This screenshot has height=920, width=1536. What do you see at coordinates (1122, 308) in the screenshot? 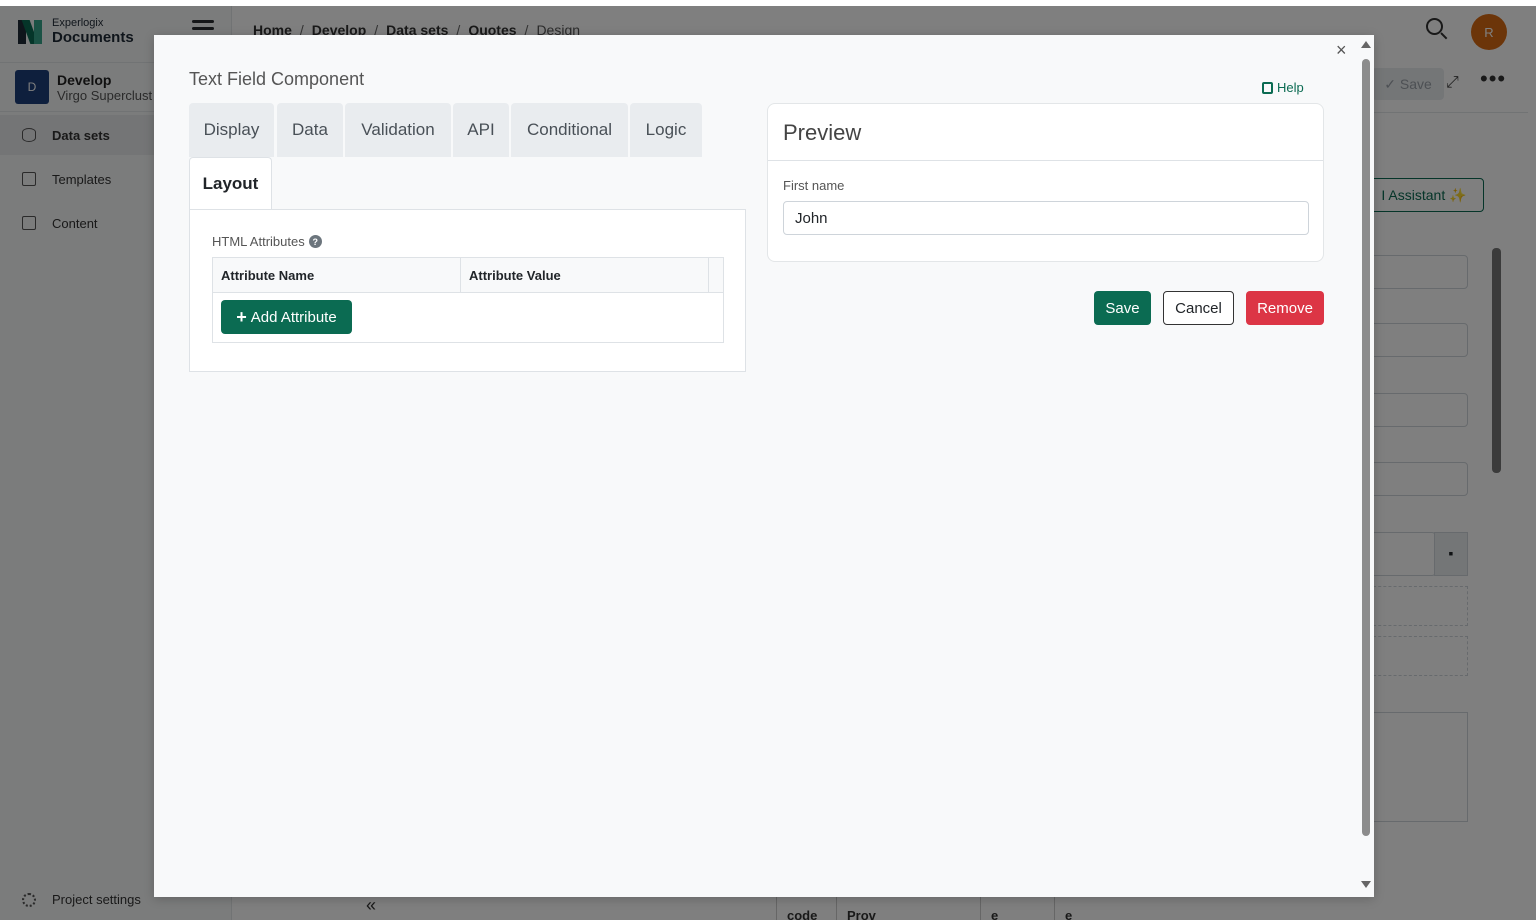
I see `save-button: Save` at bounding box center [1122, 308].